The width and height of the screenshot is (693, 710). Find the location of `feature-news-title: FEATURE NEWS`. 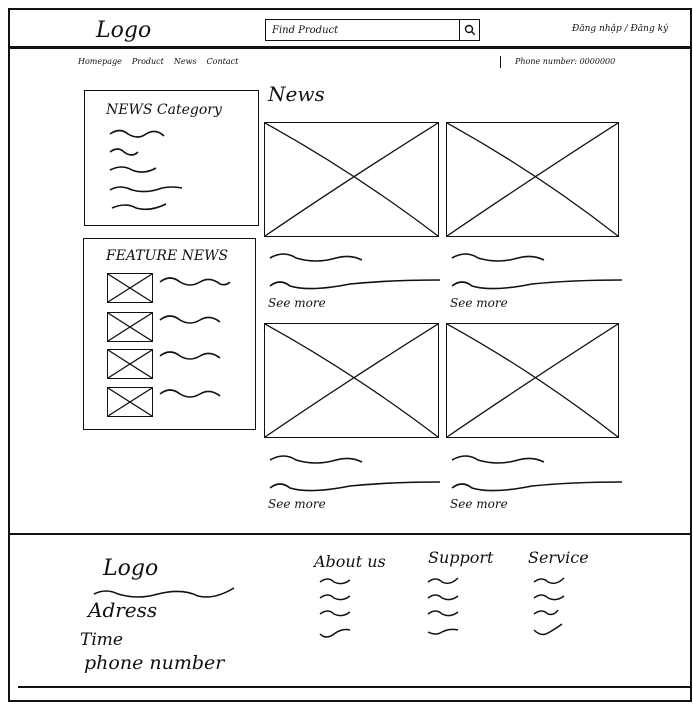

feature-news-title: FEATURE NEWS is located at coordinates (167, 256).